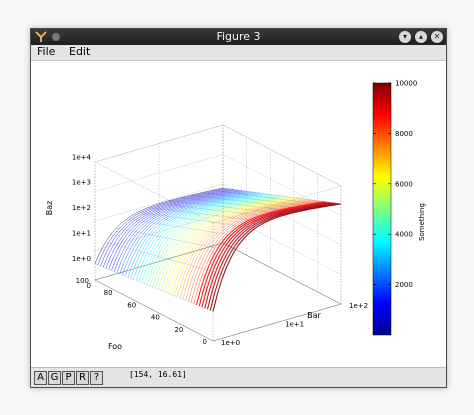  I want to click on baz-axis-label: Baz, so click(49, 208).